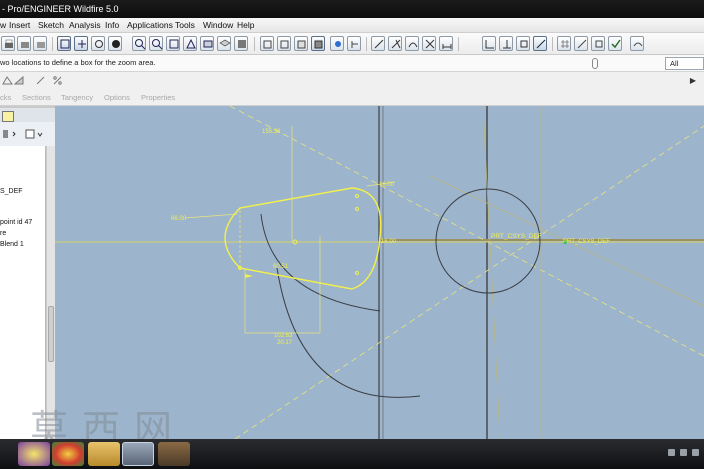 Image resolution: width=704 pixels, height=469 pixels. What do you see at coordinates (3, 233) in the screenshot?
I see `tree-item: re` at bounding box center [3, 233].